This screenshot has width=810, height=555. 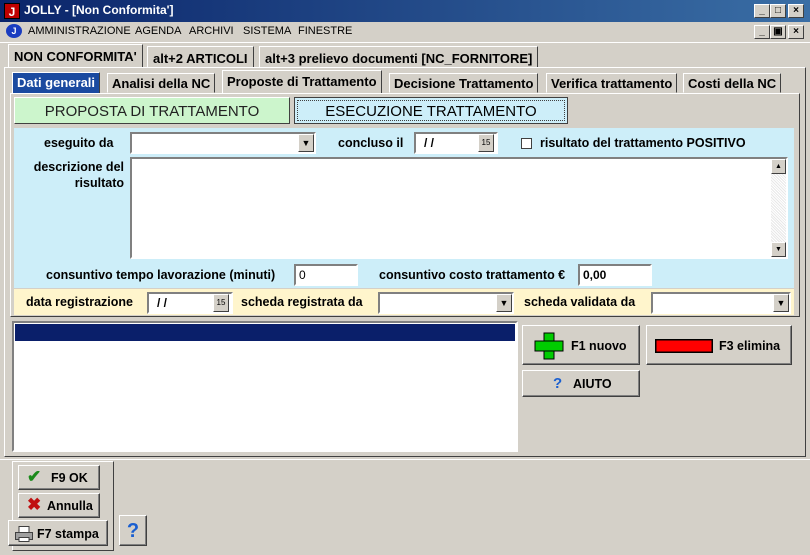 I want to click on subtab-dati-generali: Dati generali, so click(x=56, y=83).